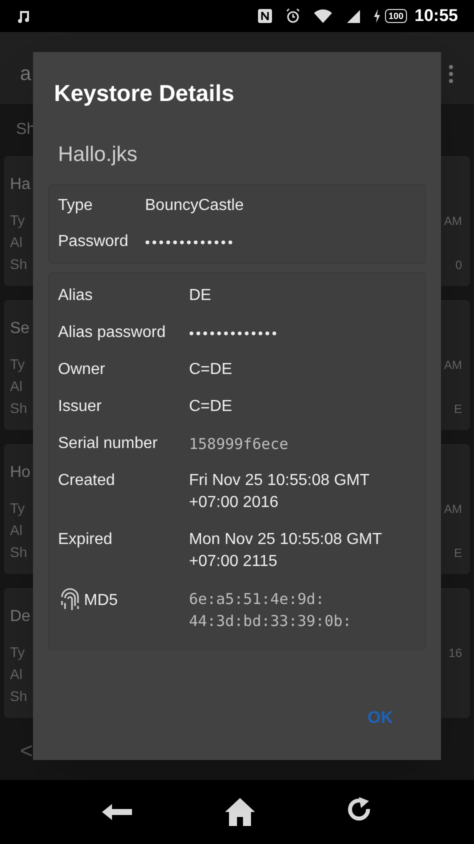 Image resolution: width=474 pixels, height=844 pixels. What do you see at coordinates (238, 444) in the screenshot?
I see `field-value: 158999f6ece` at bounding box center [238, 444].